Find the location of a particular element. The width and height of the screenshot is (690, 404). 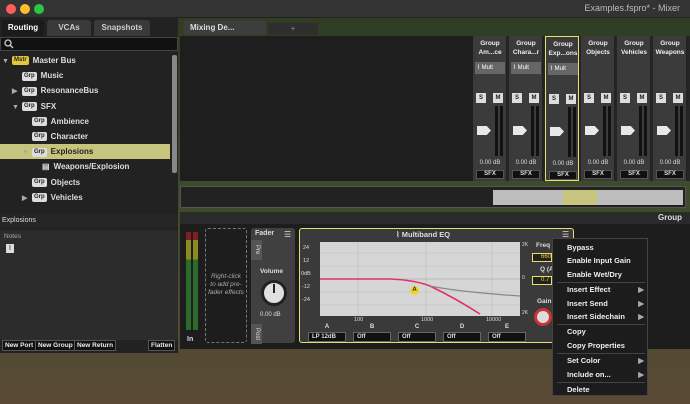

close-window-button is located at coordinates (11, 9).